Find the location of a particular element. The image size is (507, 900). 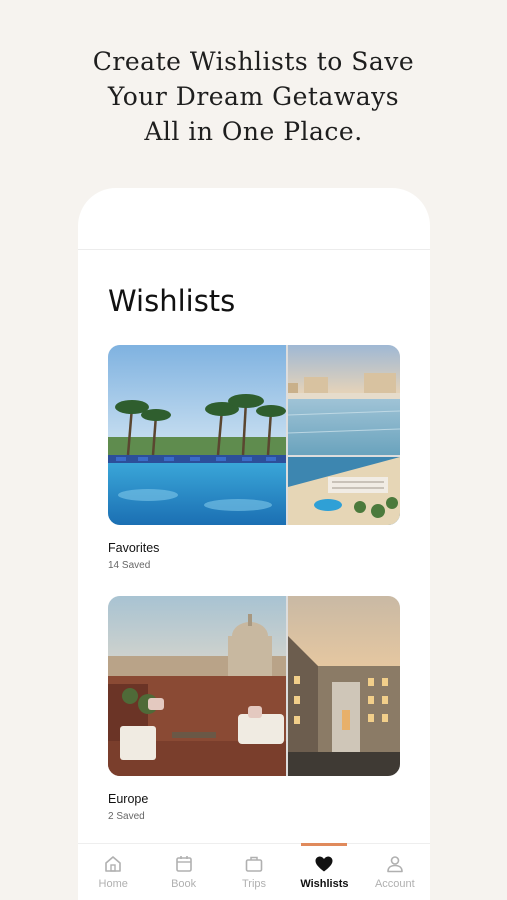

wishlist-count: 14 Saved is located at coordinates (129, 565).